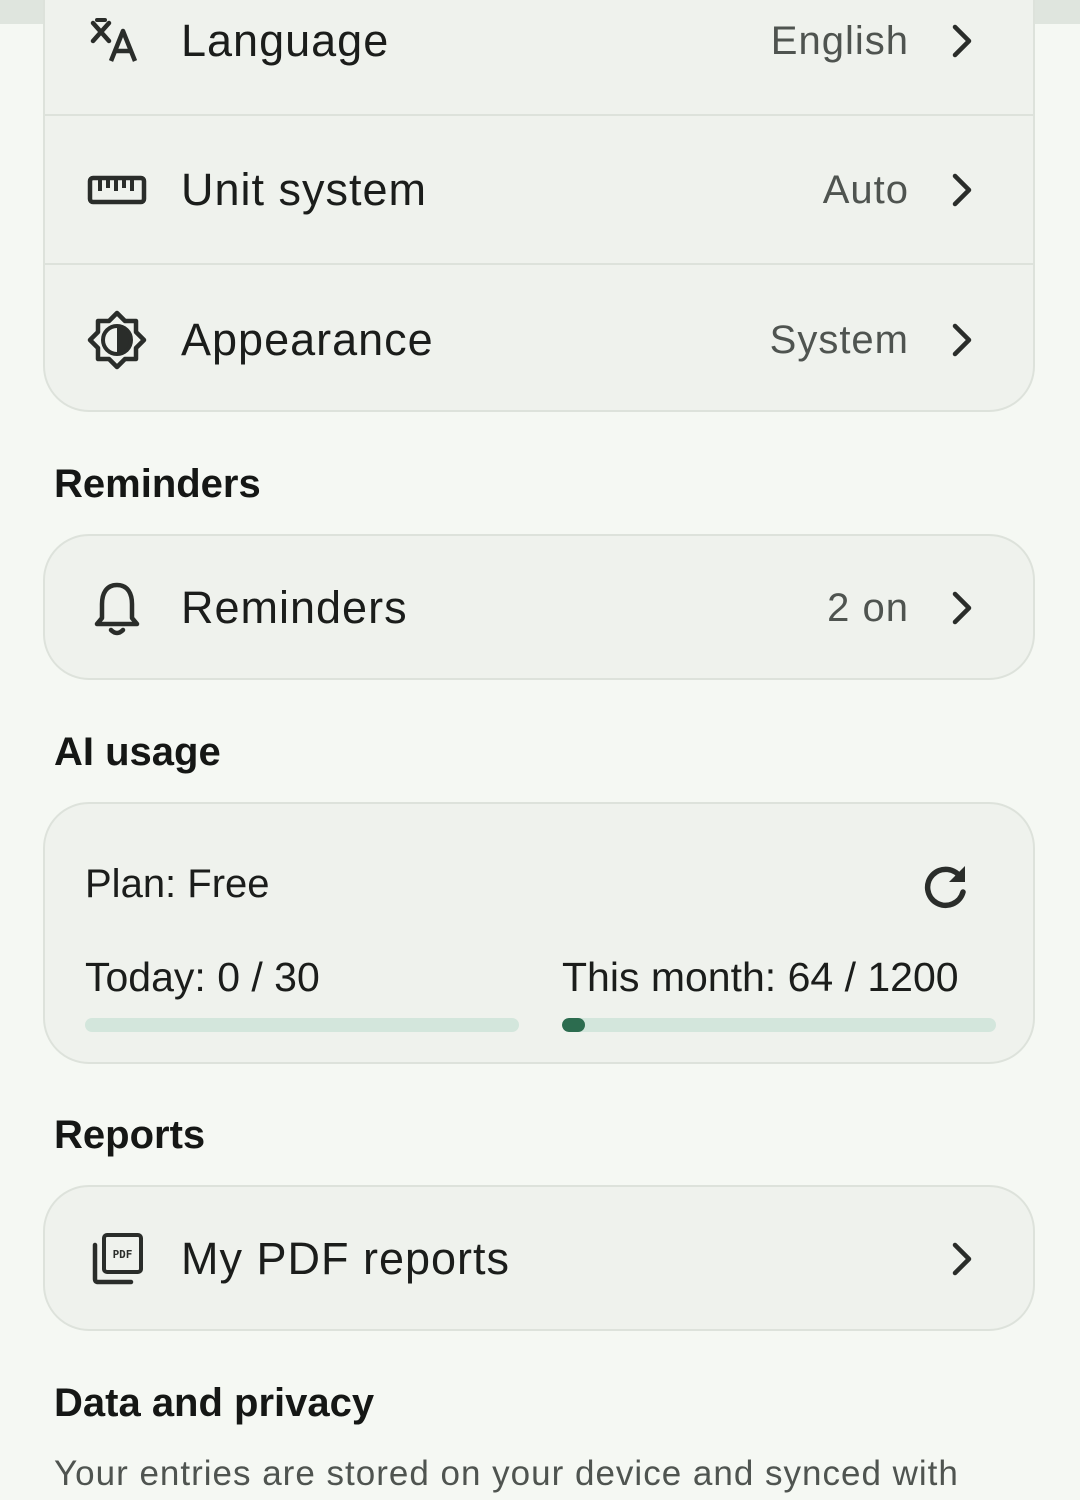 The width and height of the screenshot is (1080, 1500). Describe the element at coordinates (539, 340) in the screenshot. I see `settings-row-appearance: Appearance System` at that location.